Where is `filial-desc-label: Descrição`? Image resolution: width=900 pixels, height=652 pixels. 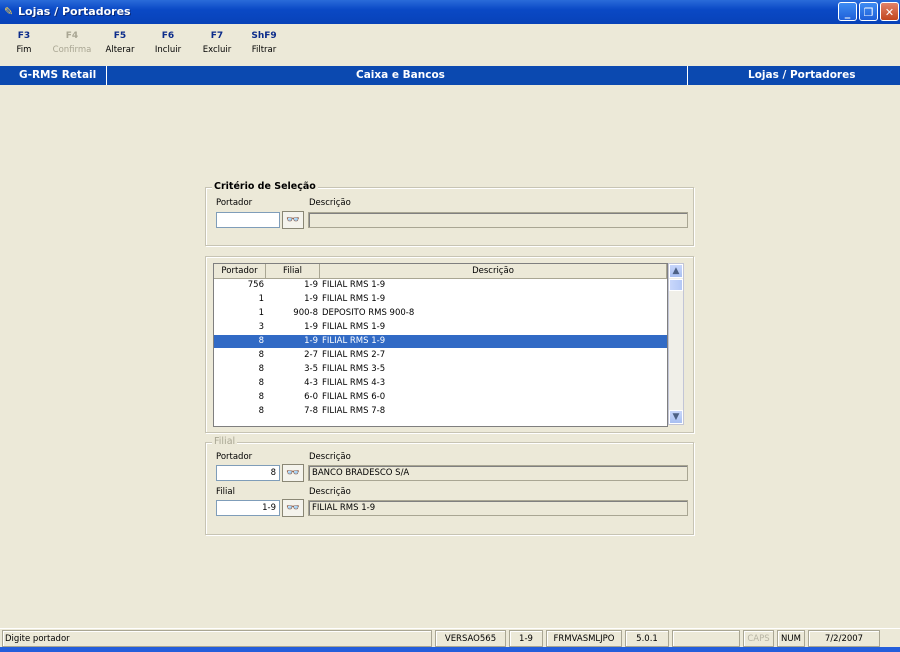 filial-desc-label: Descrição is located at coordinates (330, 492).